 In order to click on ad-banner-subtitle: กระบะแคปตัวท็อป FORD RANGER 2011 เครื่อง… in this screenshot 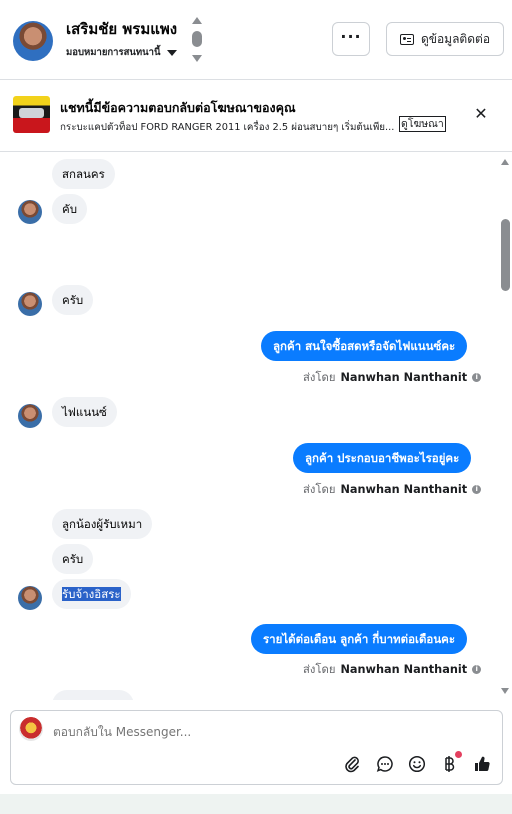, I will do `click(227, 127)`.